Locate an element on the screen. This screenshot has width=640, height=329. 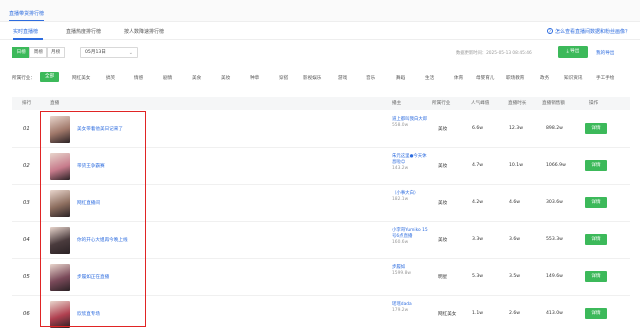
live-title: 网红直播间 is located at coordinates (88, 203).